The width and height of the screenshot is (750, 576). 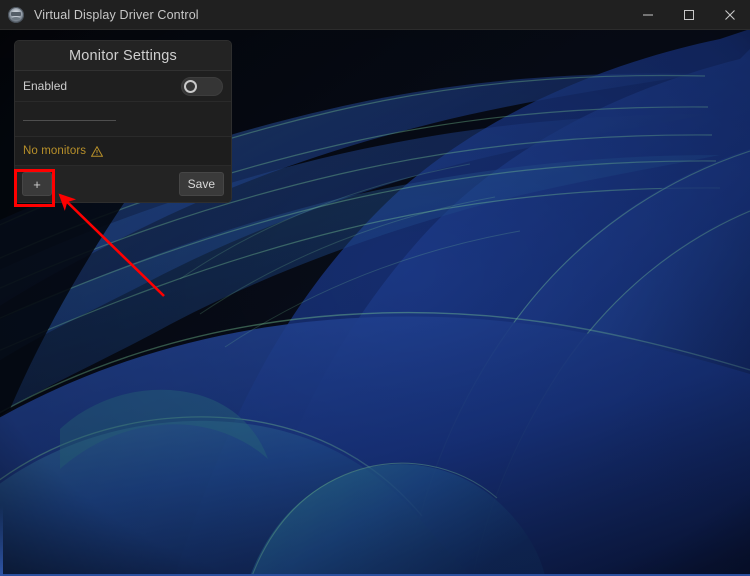 I want to click on panel-title: Monitor Settings, so click(x=123, y=55).